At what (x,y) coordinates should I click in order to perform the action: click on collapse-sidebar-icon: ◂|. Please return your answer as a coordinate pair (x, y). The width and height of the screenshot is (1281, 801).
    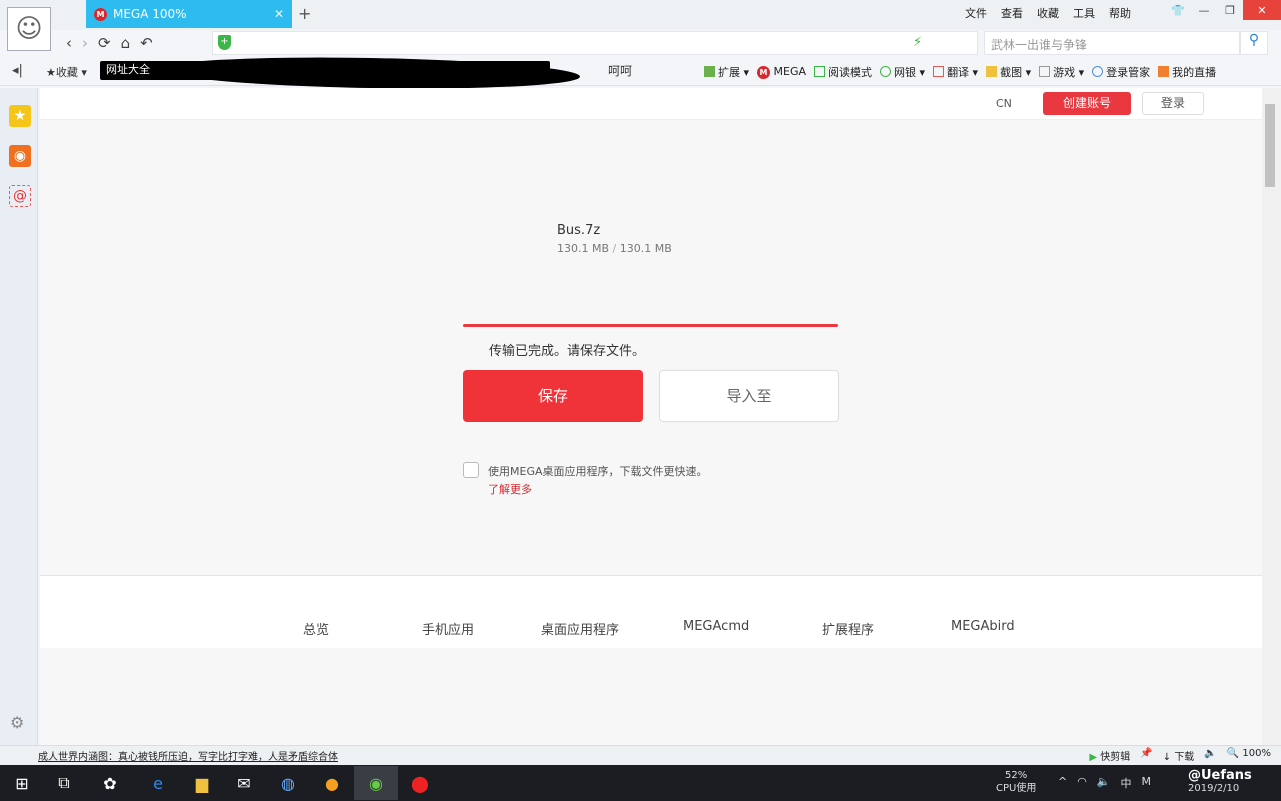
    Looking at the image, I should click on (17, 70).